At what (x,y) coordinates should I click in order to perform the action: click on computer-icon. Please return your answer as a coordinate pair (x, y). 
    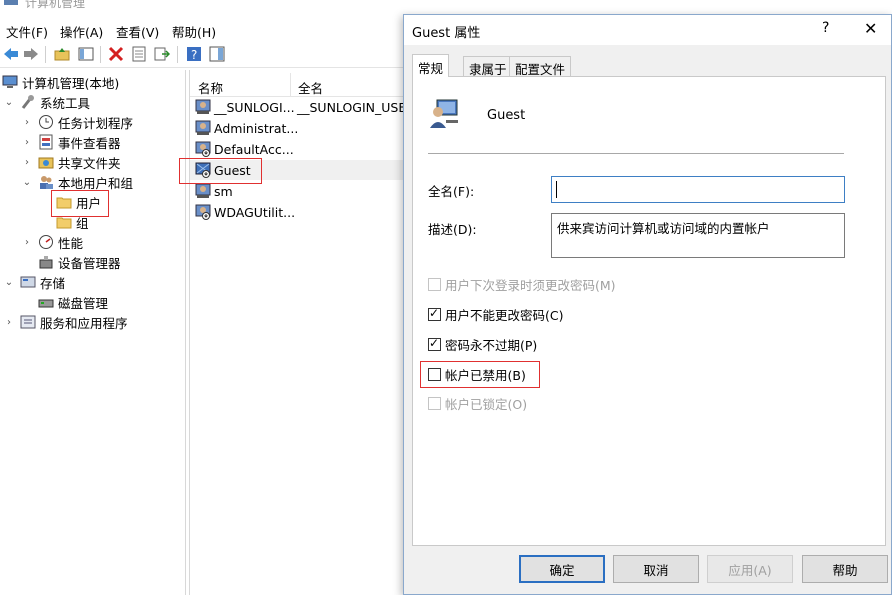
    Looking at the image, I should click on (10, 82).